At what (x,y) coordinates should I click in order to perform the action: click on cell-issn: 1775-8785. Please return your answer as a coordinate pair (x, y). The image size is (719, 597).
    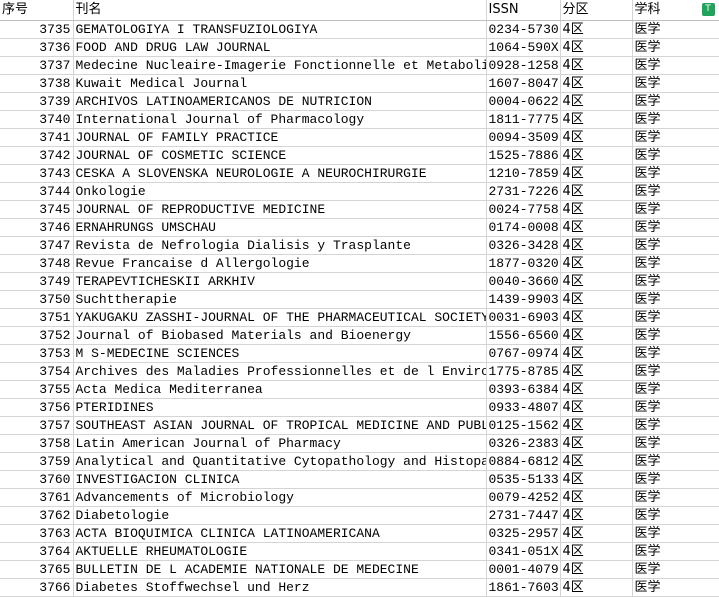
    Looking at the image, I should click on (523, 371).